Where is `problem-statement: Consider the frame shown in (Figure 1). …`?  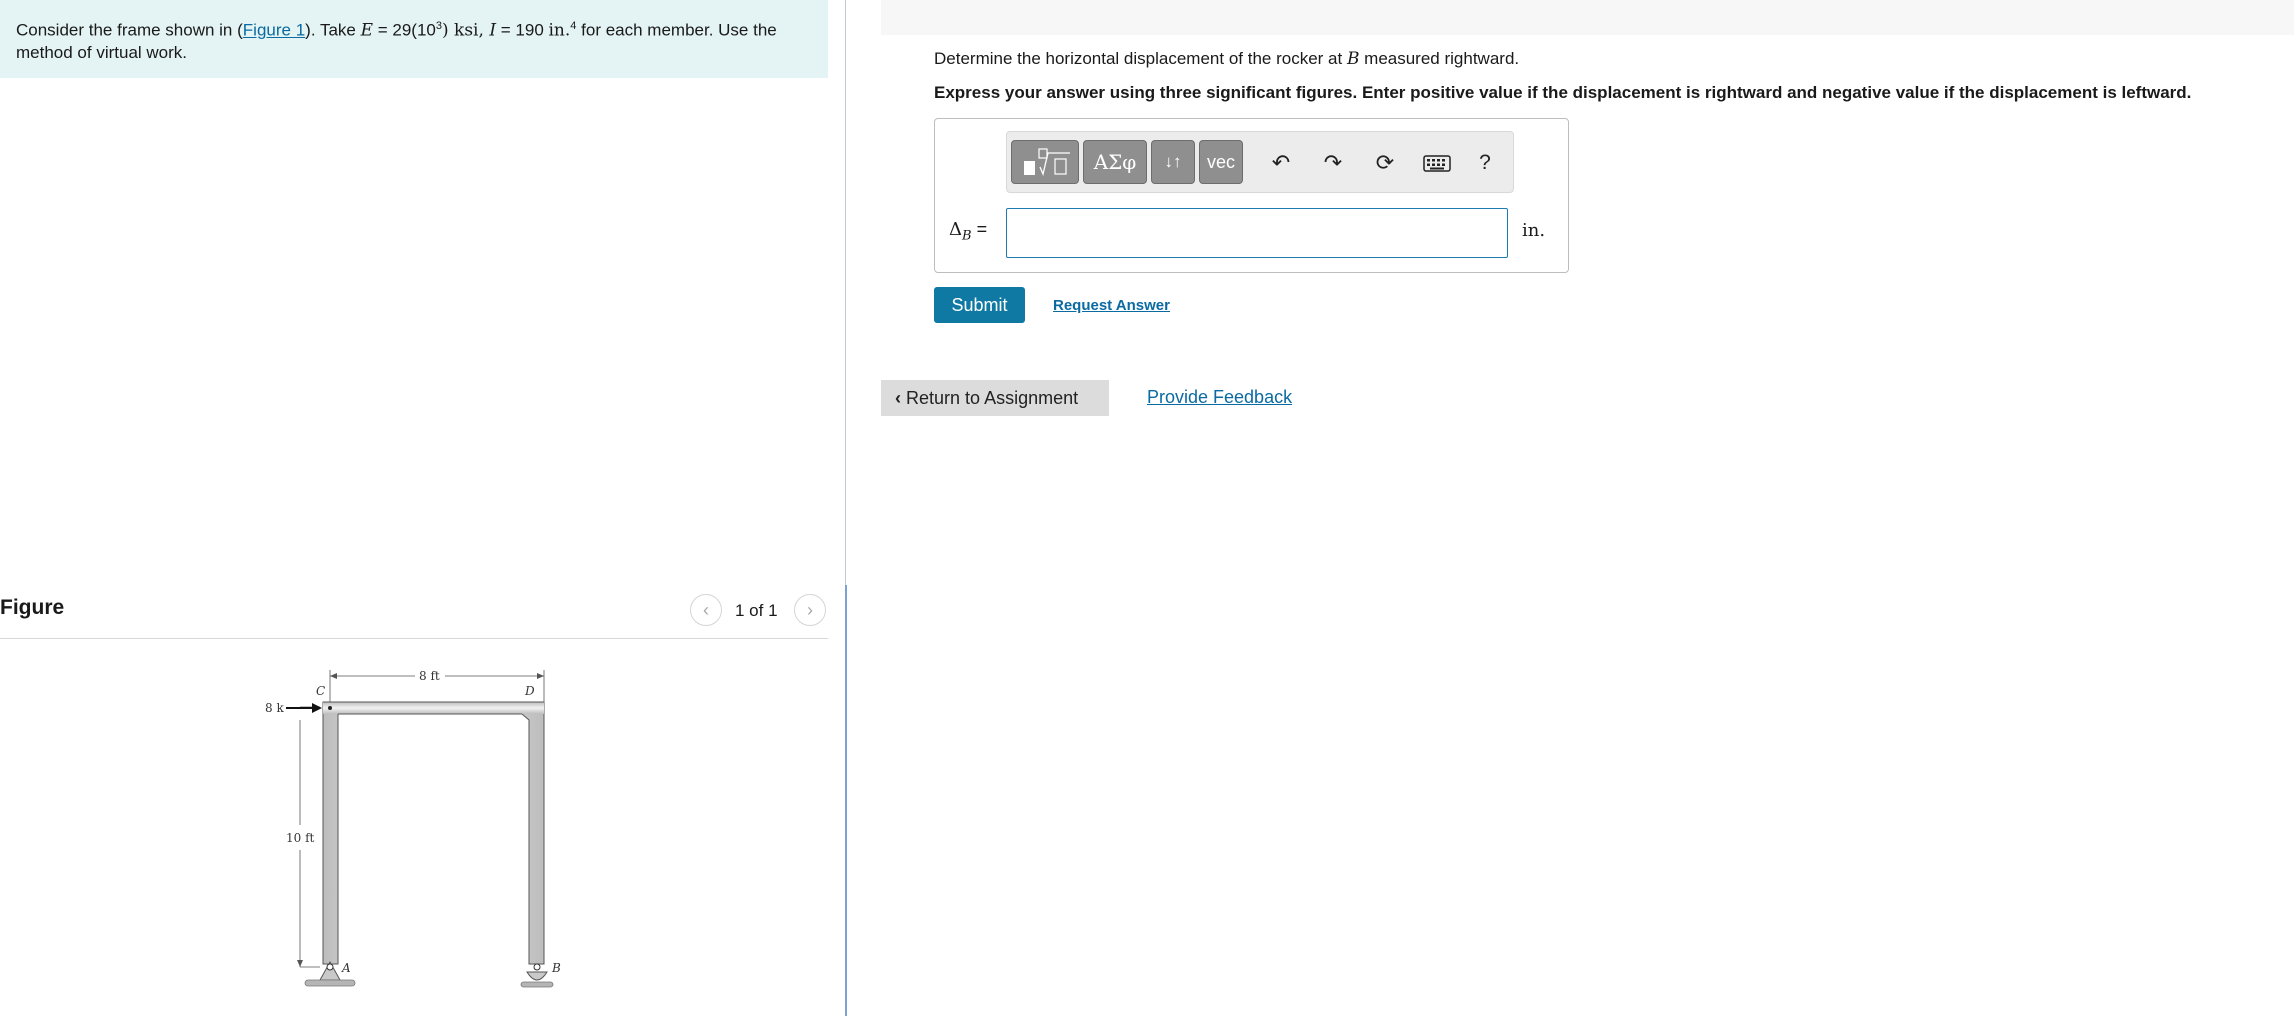 problem-statement: Consider the frame shown in (Figure 1). … is located at coordinates (414, 39).